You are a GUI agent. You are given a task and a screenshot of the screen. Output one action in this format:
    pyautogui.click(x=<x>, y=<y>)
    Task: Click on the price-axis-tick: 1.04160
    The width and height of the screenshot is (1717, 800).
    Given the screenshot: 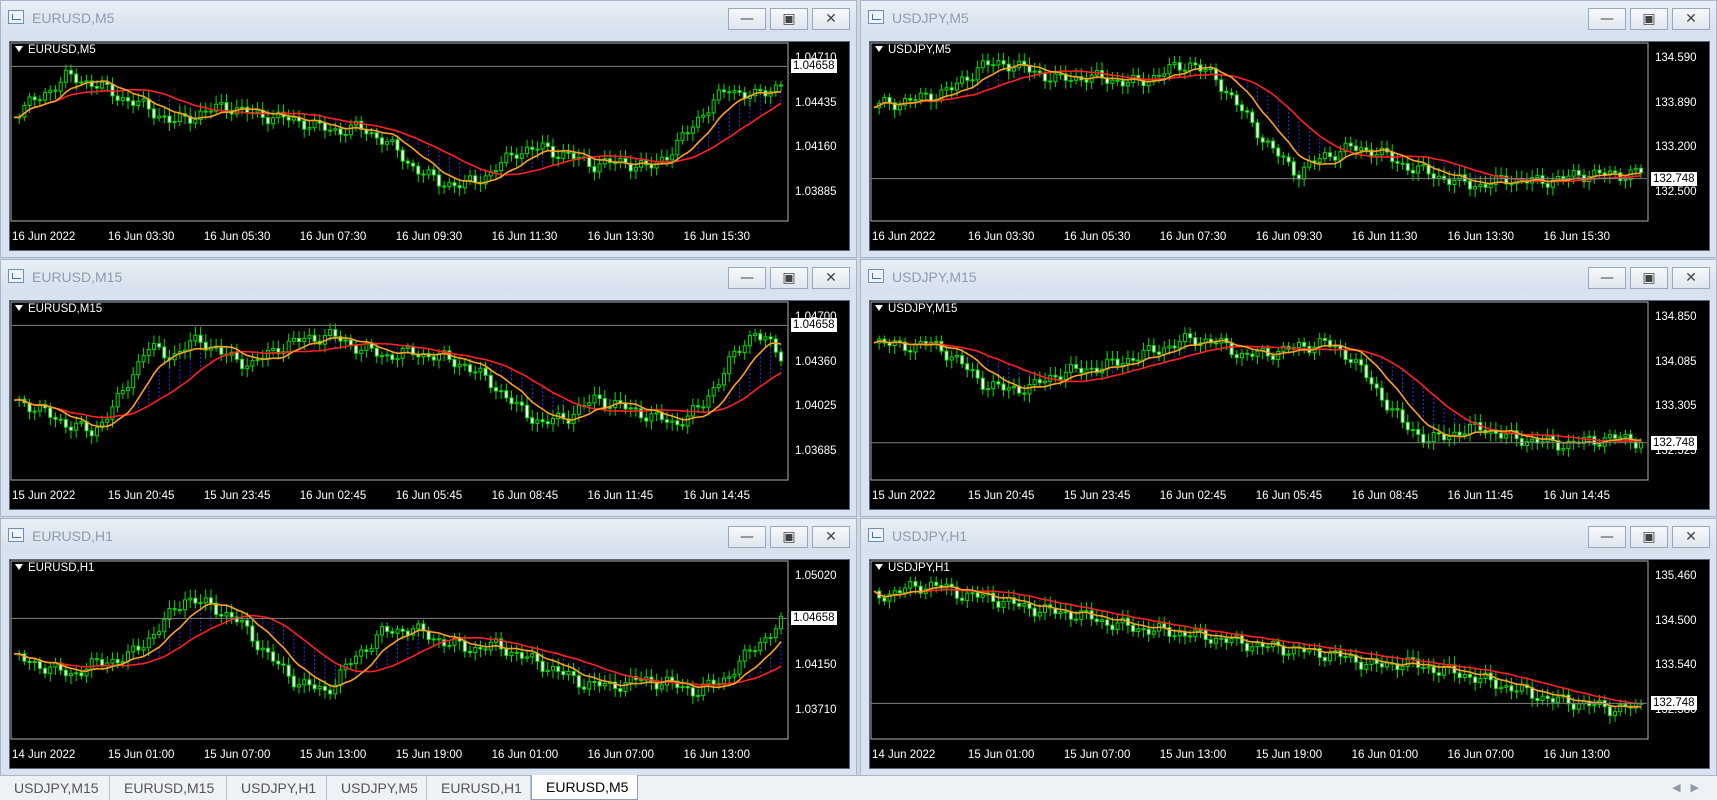 What is the action you would take?
    pyautogui.click(x=816, y=147)
    